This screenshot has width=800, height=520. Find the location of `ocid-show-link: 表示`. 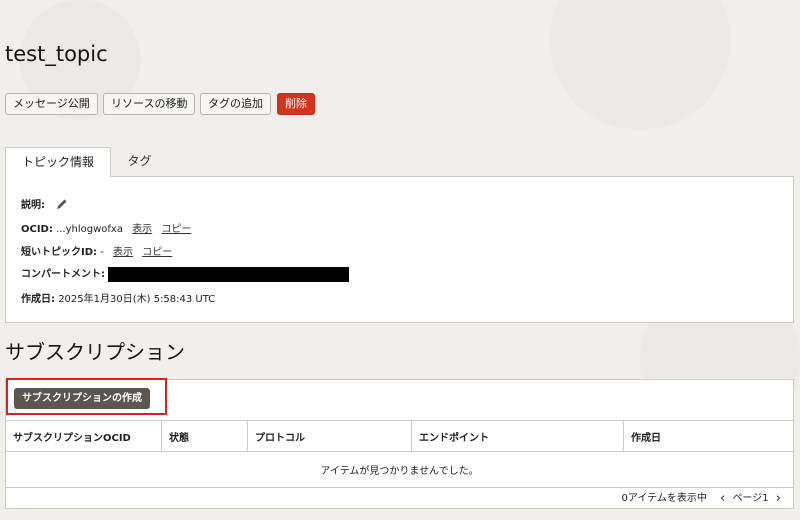

ocid-show-link: 表示 is located at coordinates (142, 229).